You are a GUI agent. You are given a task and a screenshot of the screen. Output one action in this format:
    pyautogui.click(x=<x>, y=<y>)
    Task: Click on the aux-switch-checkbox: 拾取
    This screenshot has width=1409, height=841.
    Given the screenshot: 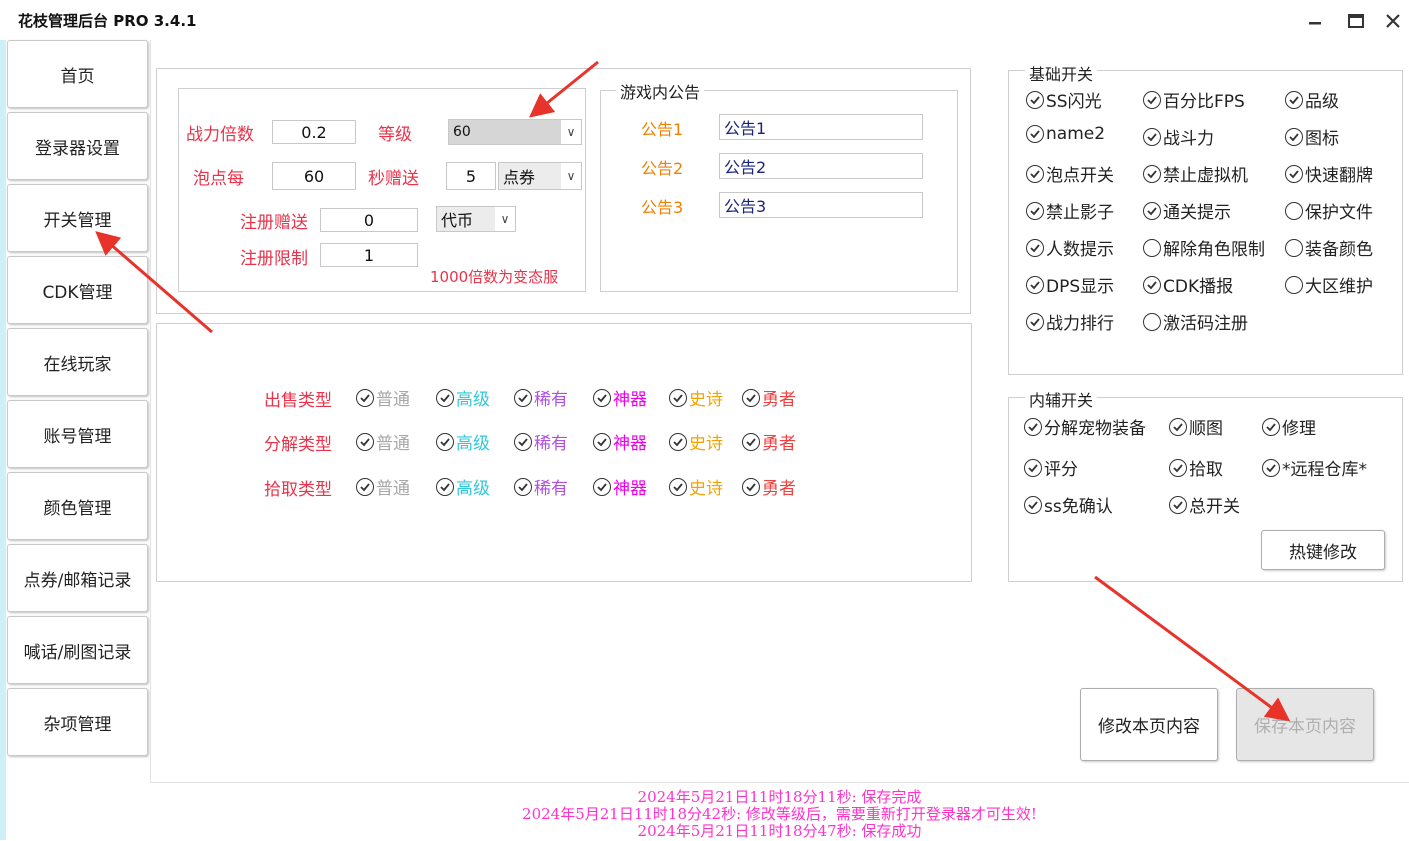 What is the action you would take?
    pyautogui.click(x=1196, y=467)
    